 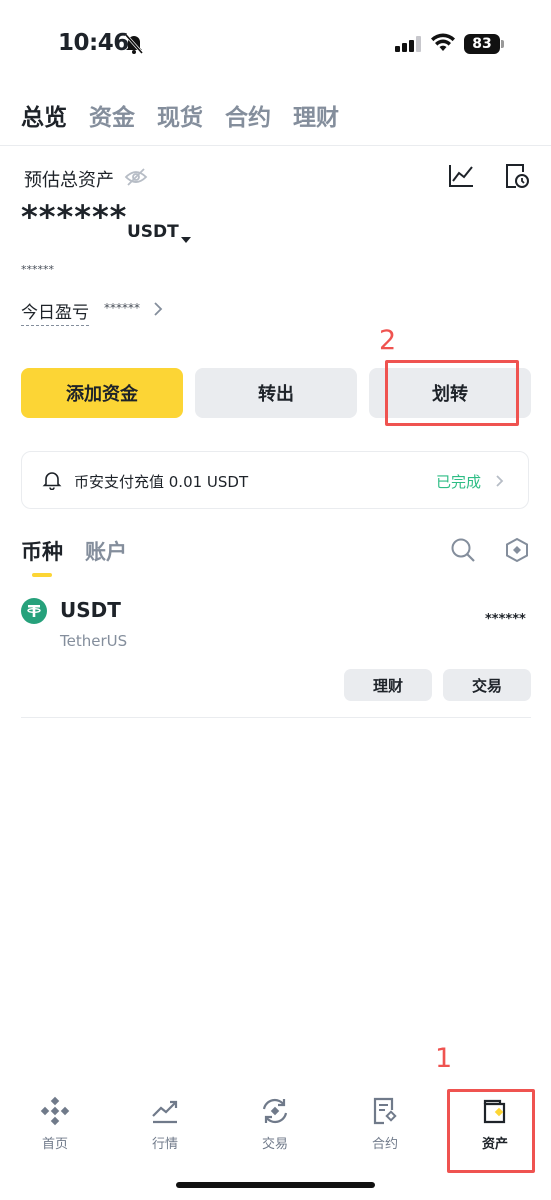 I want to click on binance-logo-icon, so click(x=55, y=1111).